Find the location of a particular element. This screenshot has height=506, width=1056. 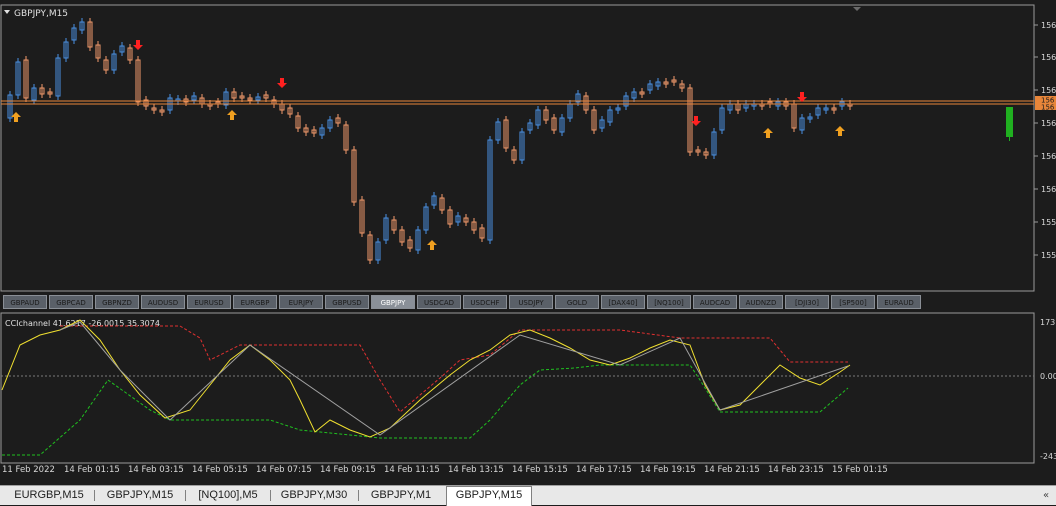

symbol-button-audusd: AUDUSD is located at coordinates (163, 302).